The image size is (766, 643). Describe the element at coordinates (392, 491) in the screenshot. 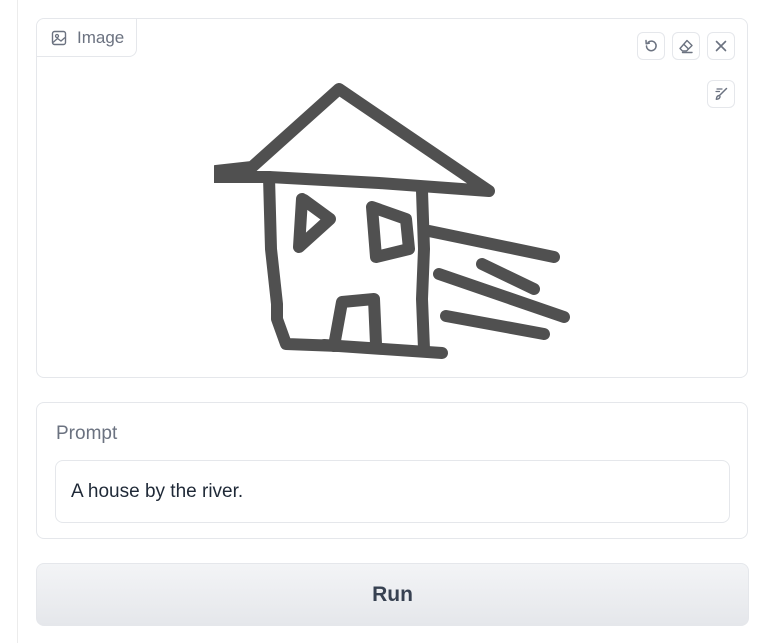

I see `prompt-input: A house by the river.` at that location.